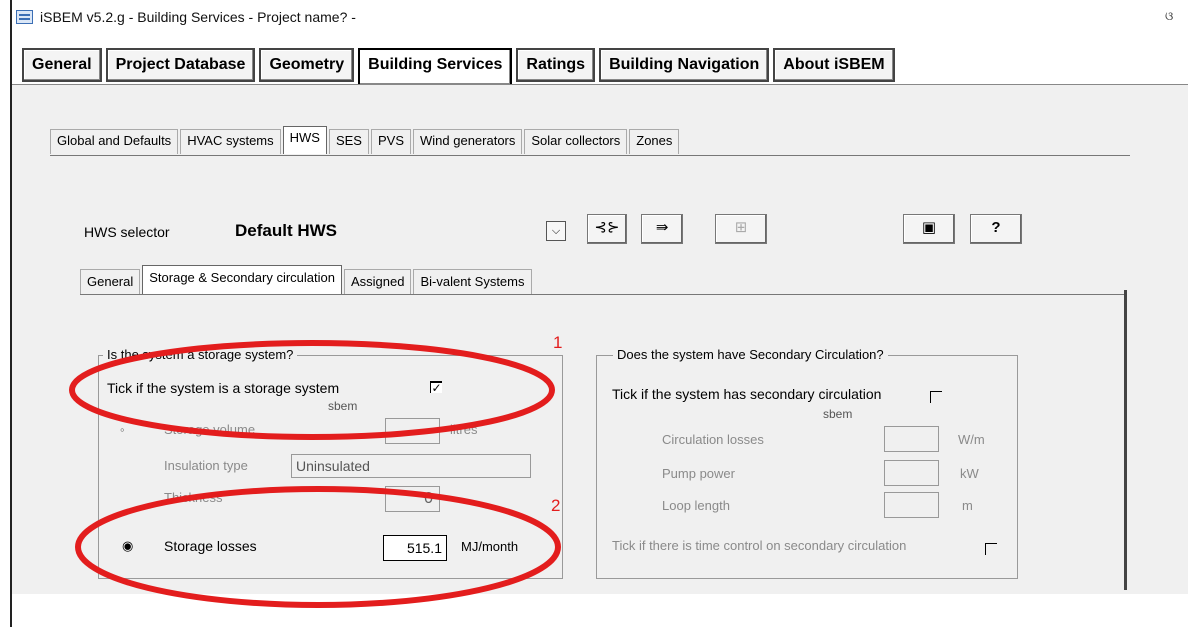 The height and width of the screenshot is (627, 1190). What do you see at coordinates (713, 439) in the screenshot?
I see `circ-losses-label: Circulation losses` at bounding box center [713, 439].